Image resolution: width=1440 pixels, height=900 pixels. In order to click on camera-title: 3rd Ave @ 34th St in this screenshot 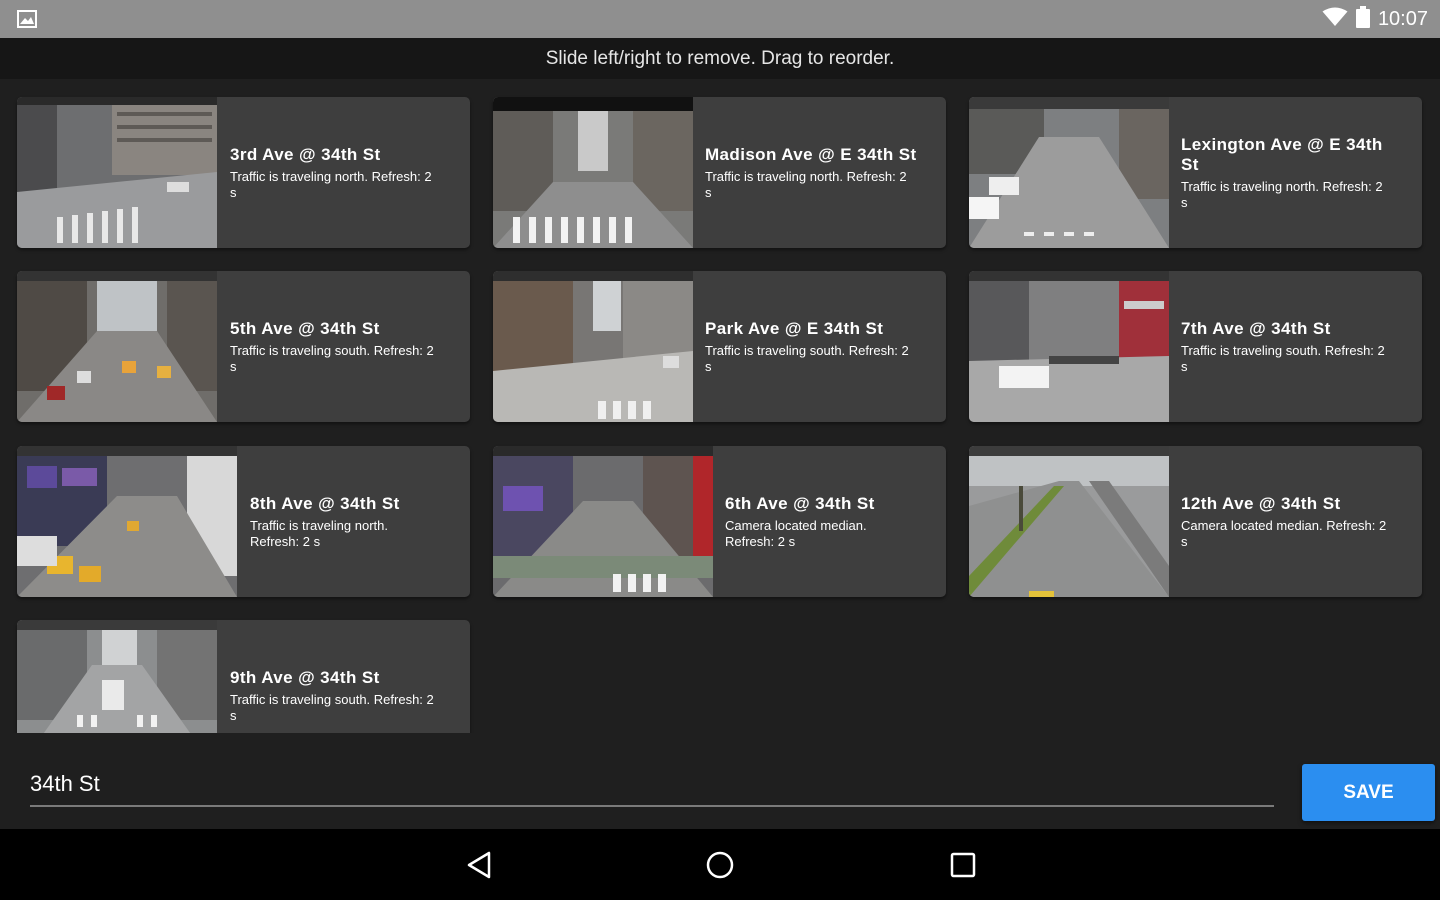, I will do `click(305, 154)`.